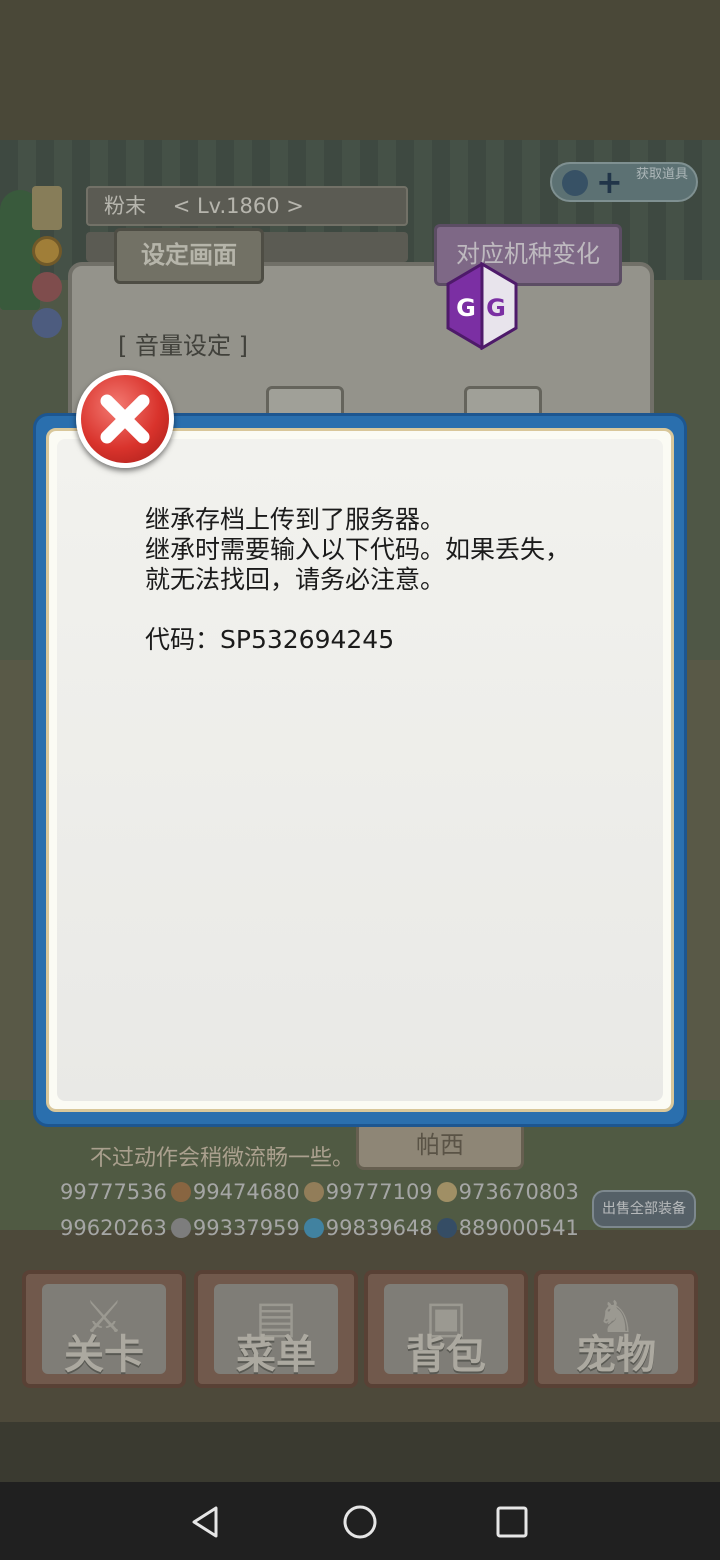 This screenshot has height=1560, width=720. Describe the element at coordinates (358, 549) in the screenshot. I see `message-line-2: 继承时需要输入以下代码。如果丢失，` at that location.